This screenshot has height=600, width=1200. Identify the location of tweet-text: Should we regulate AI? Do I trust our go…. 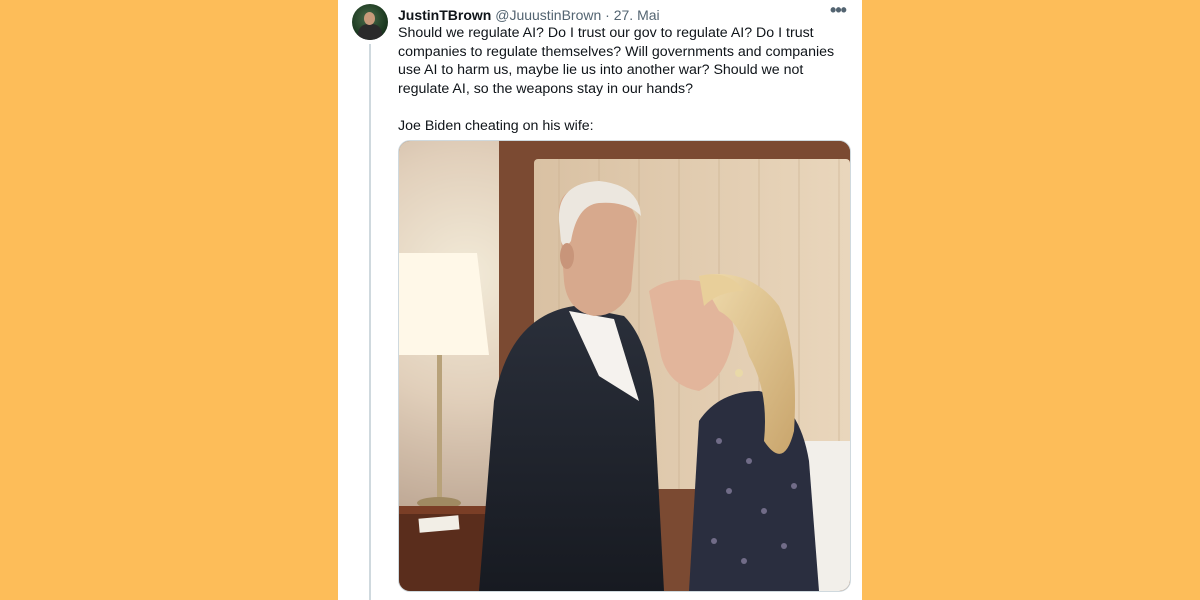
(623, 79).